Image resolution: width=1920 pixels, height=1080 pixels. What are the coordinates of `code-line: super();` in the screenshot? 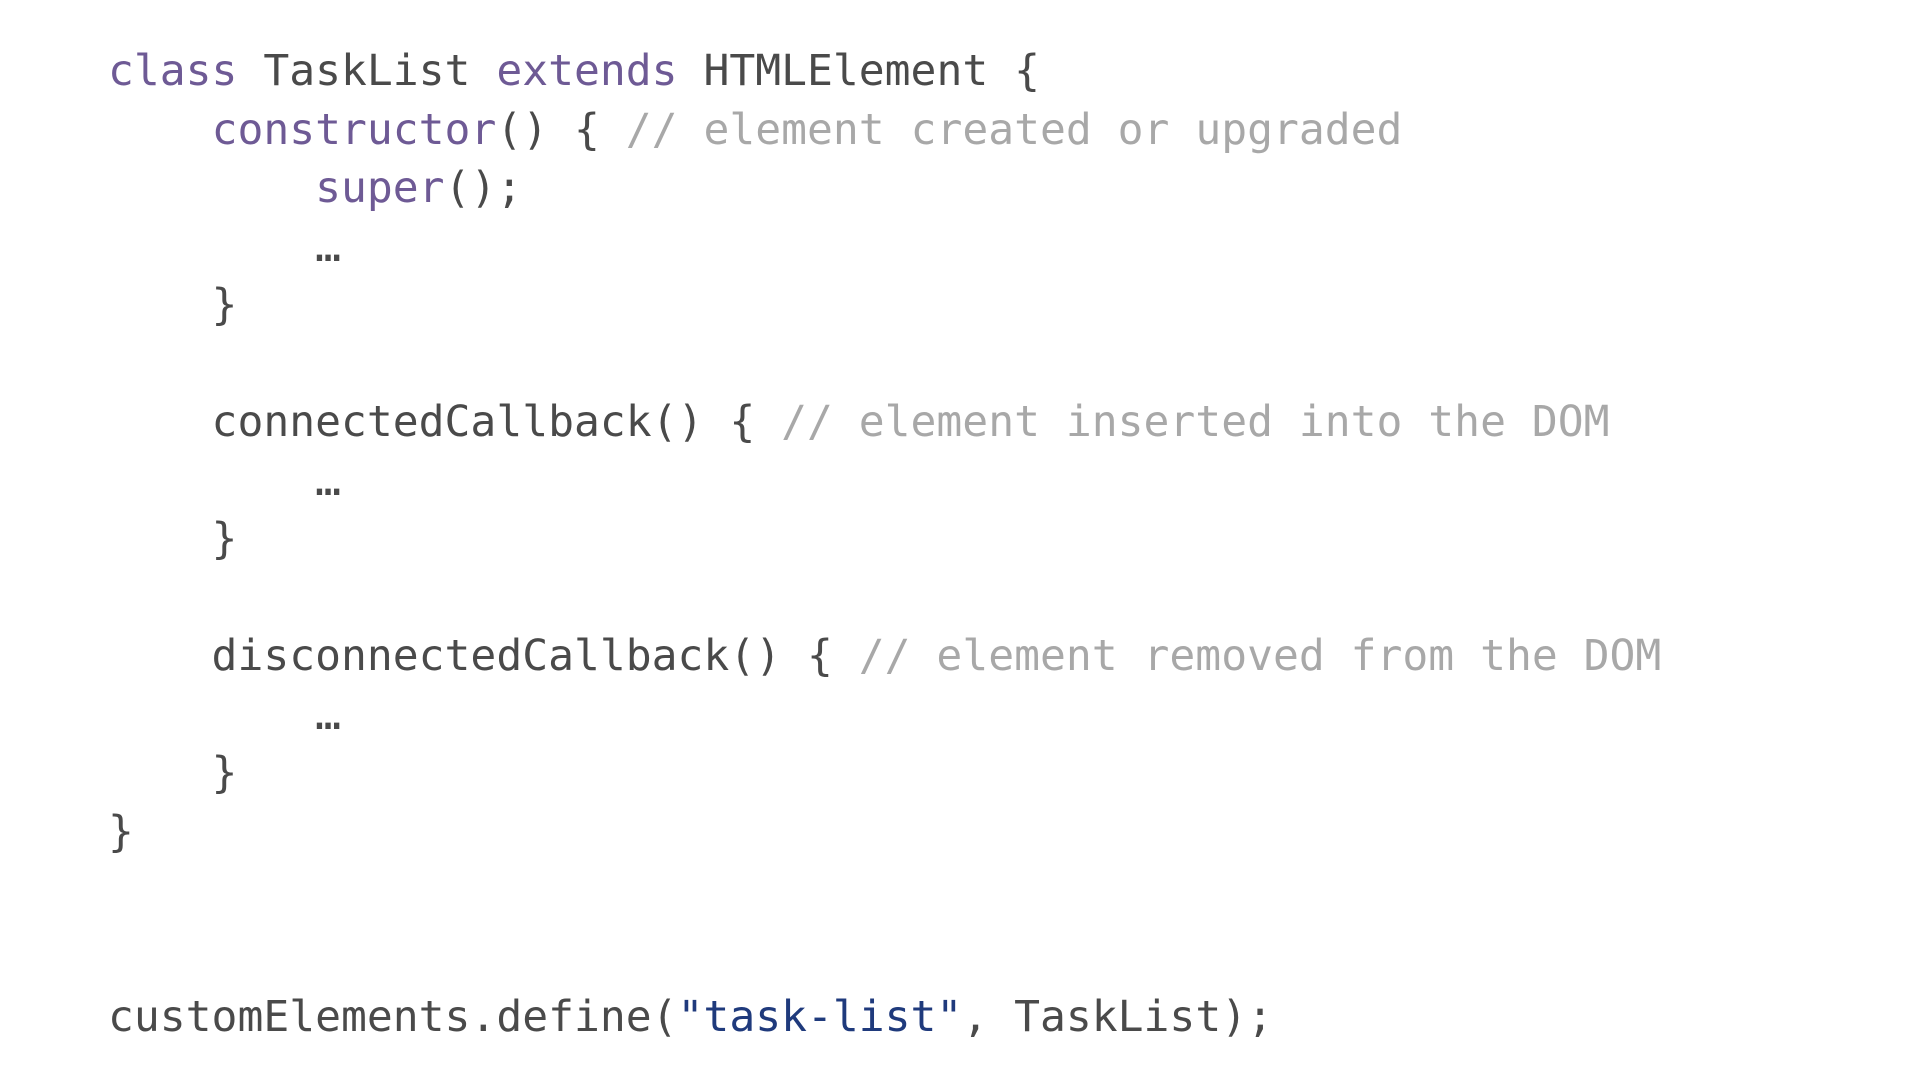 It's located at (884, 188).